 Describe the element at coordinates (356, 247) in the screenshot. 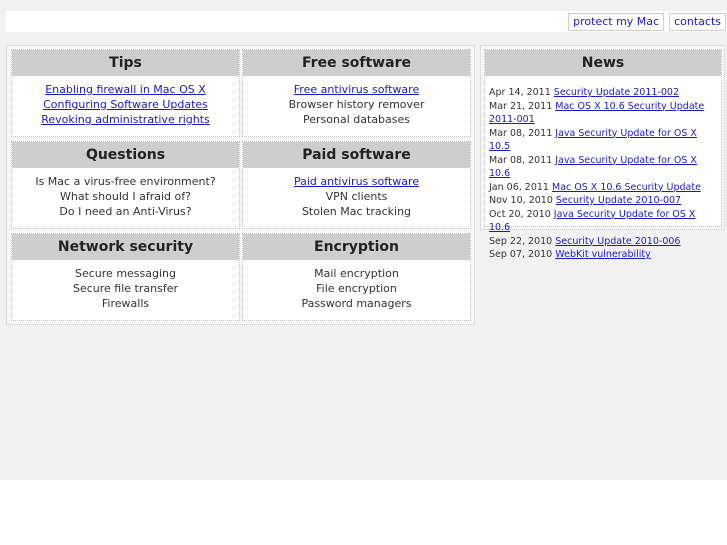

I see `encryption-title: Encryption` at that location.